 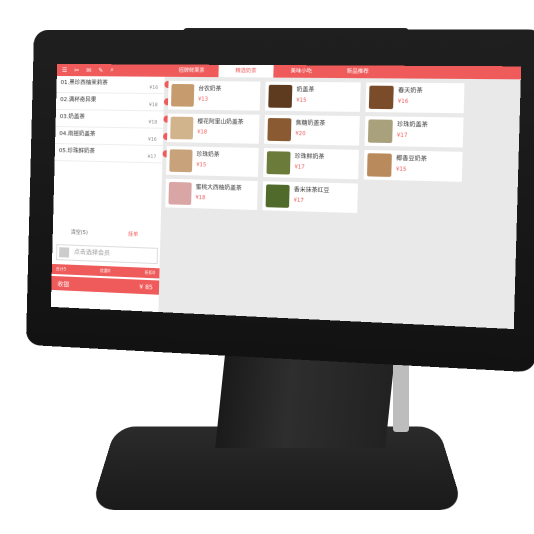 What do you see at coordinates (64, 252) in the screenshot?
I see `member-icon` at bounding box center [64, 252].